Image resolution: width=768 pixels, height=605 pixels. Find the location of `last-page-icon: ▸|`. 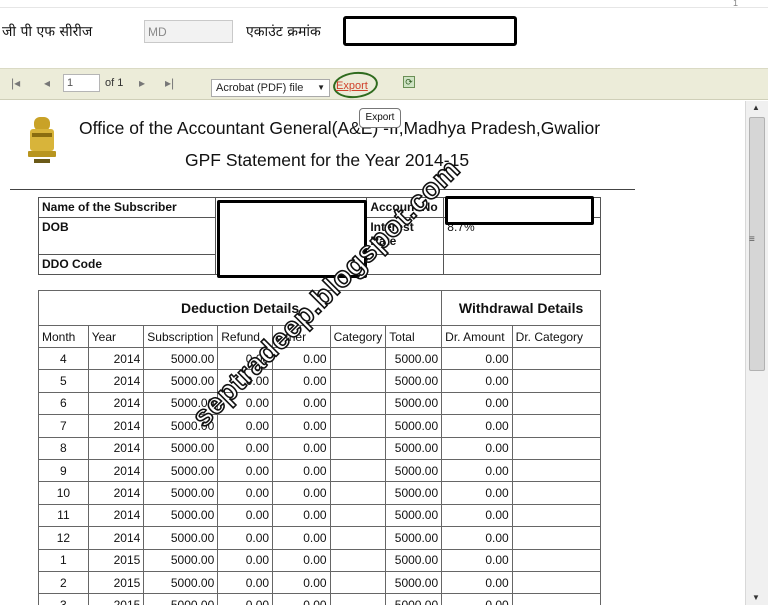

last-page-icon: ▸| is located at coordinates (169, 83).